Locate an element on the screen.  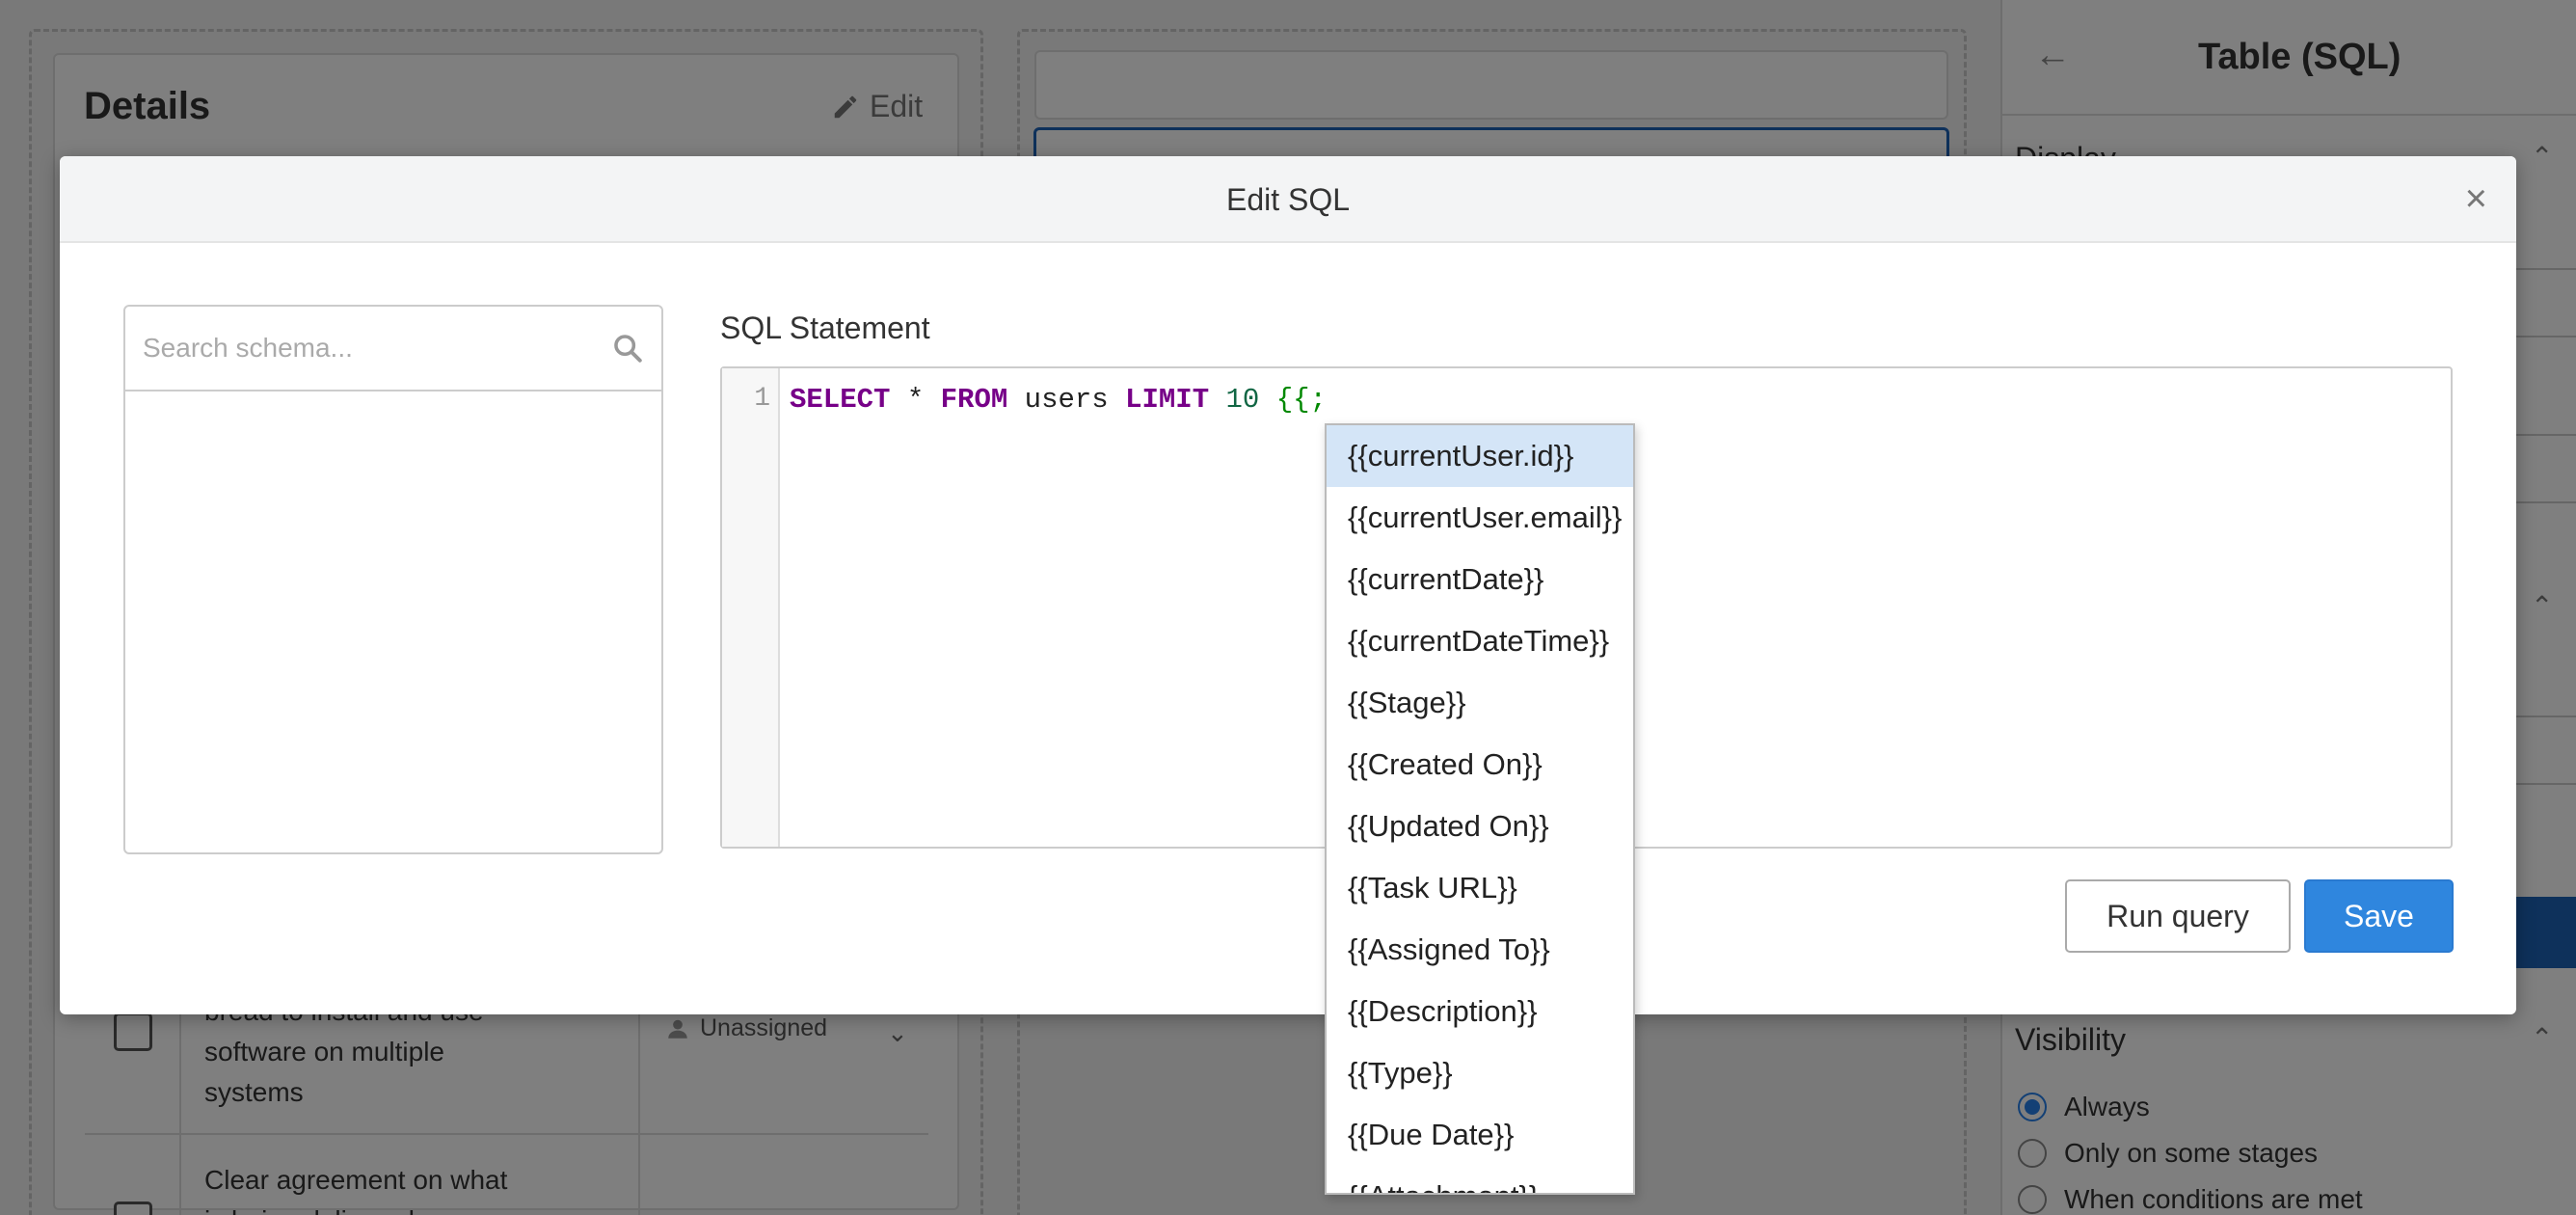
close-icon: × is located at coordinates (2476, 199).